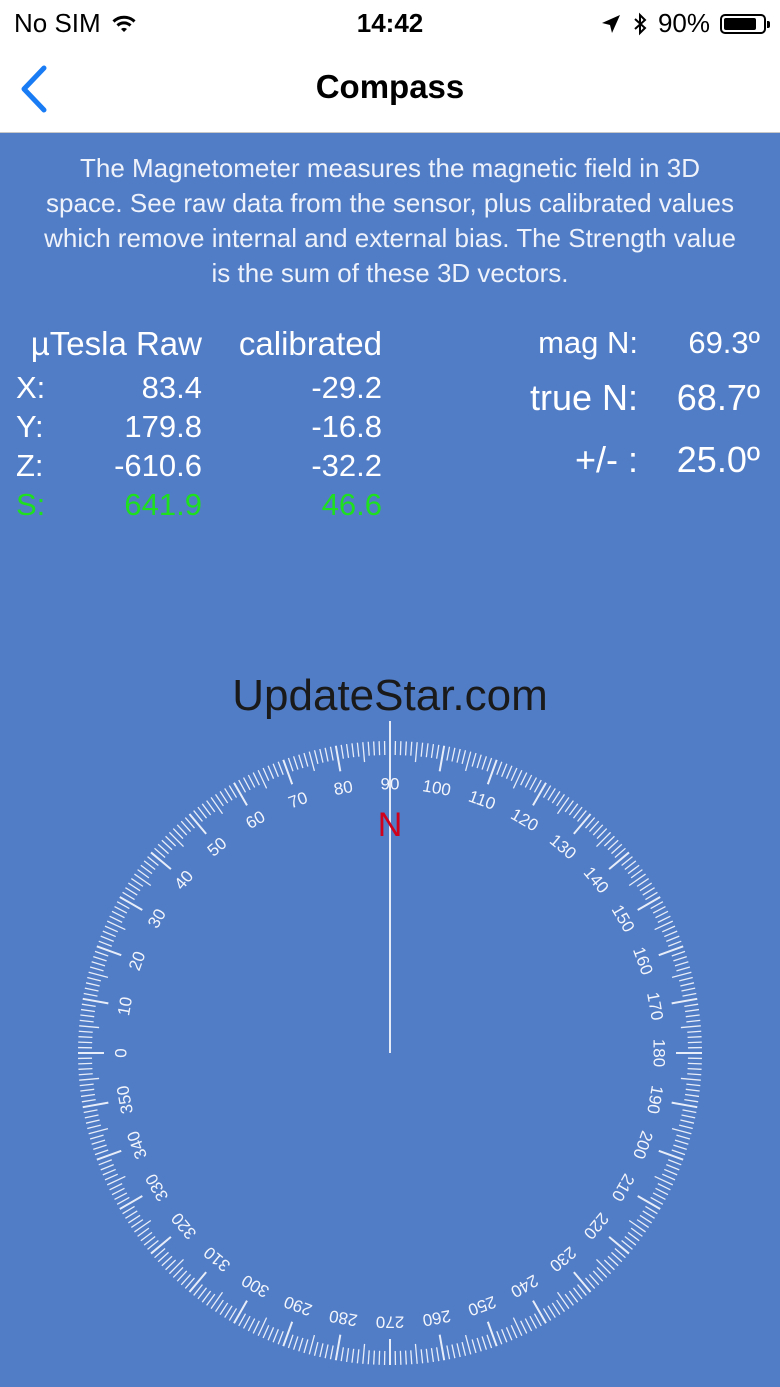 The height and width of the screenshot is (1387, 780). What do you see at coordinates (718, 459) in the screenshot?
I see `accuracy-value: 25.0º` at bounding box center [718, 459].